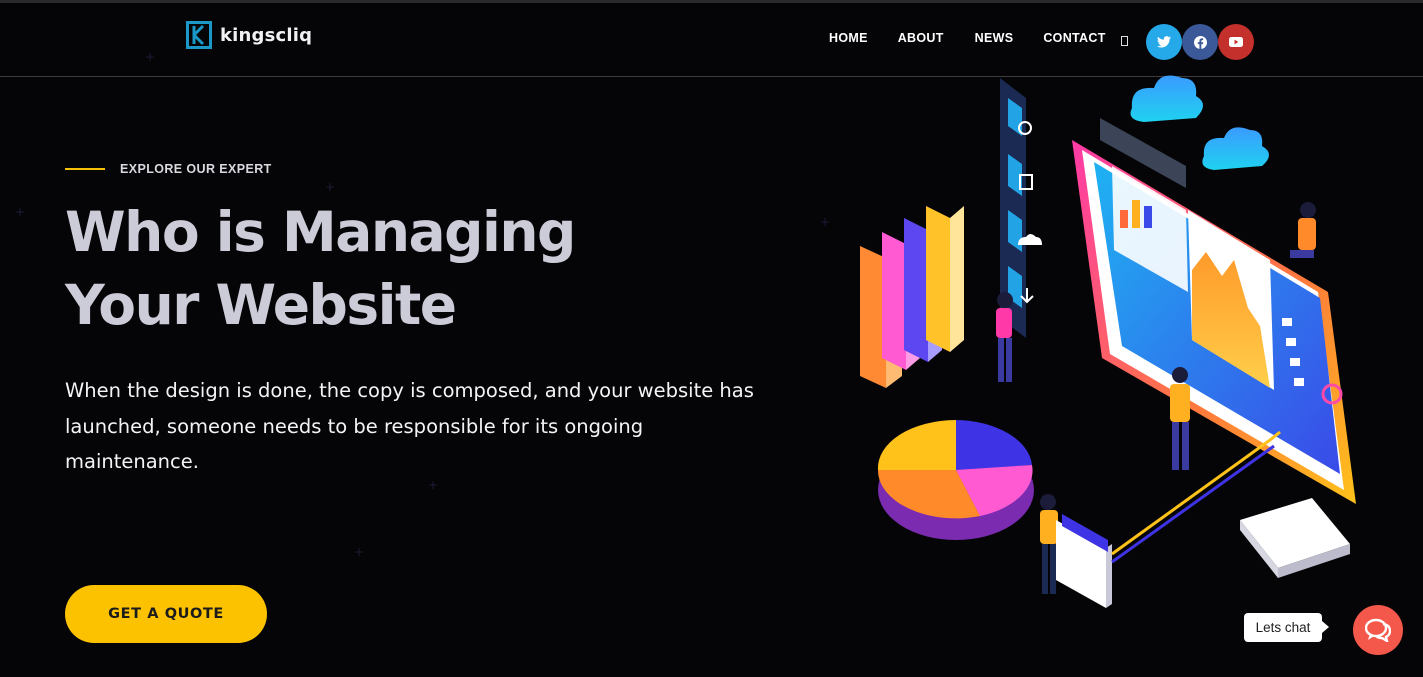  I want to click on nav-home: HOME, so click(848, 38).